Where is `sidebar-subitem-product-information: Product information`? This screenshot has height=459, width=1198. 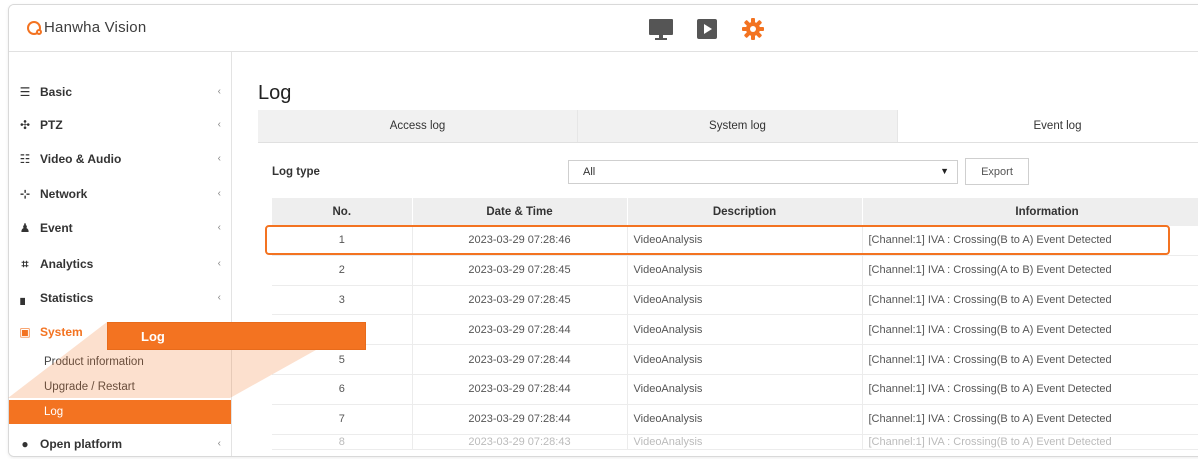 sidebar-subitem-product-information: Product information is located at coordinates (120, 362).